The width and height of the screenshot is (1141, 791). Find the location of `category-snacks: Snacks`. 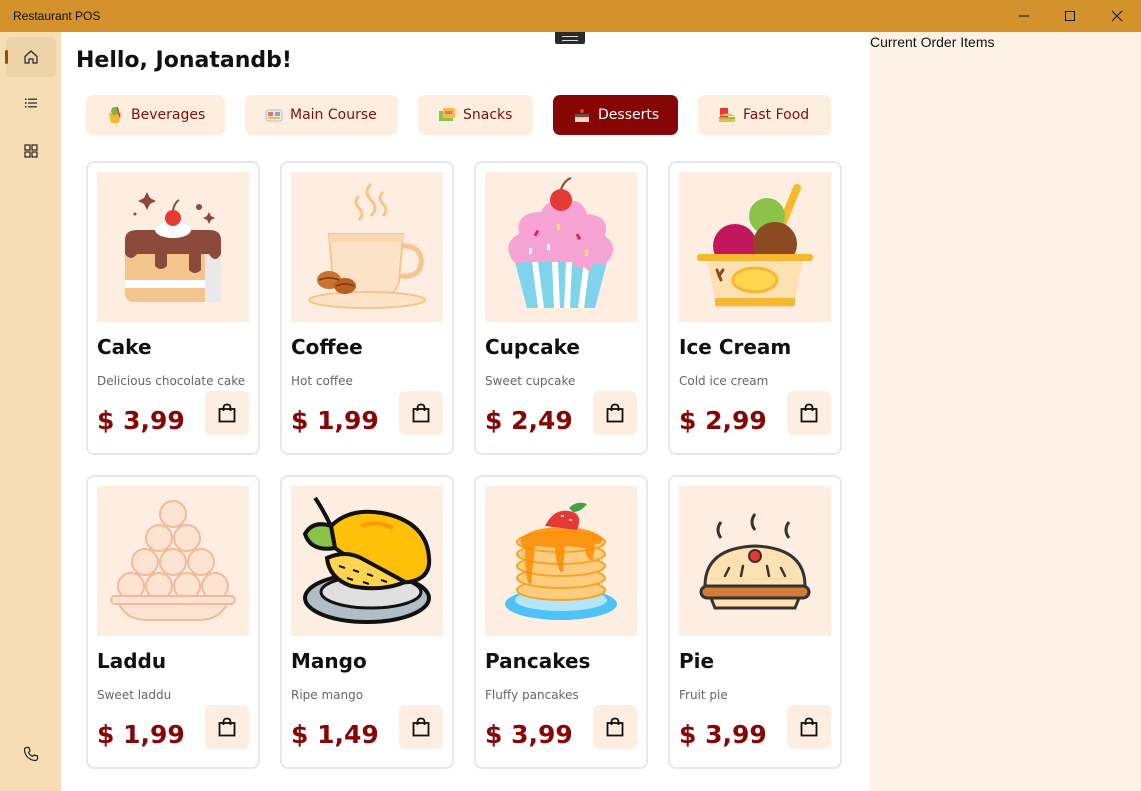

category-snacks: Snacks is located at coordinates (475, 115).